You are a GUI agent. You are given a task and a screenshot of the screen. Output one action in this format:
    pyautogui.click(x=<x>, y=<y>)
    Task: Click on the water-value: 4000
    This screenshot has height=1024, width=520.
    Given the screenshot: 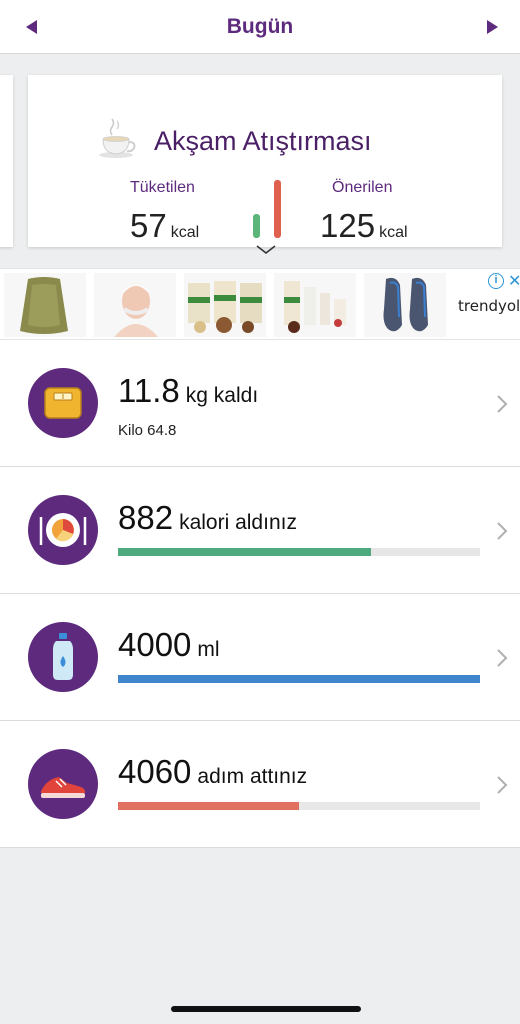 What is the action you would take?
    pyautogui.click(x=155, y=644)
    